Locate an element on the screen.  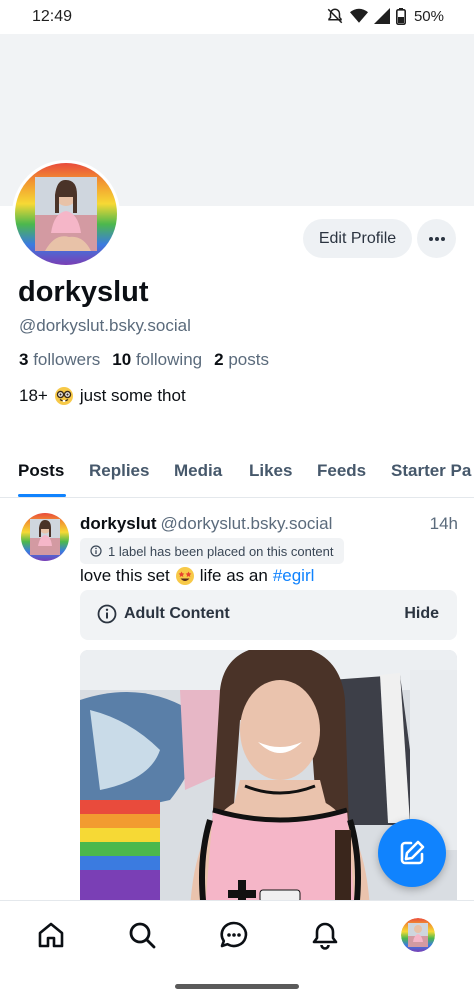
hide-content-button: Hide is located at coordinates (421, 614).